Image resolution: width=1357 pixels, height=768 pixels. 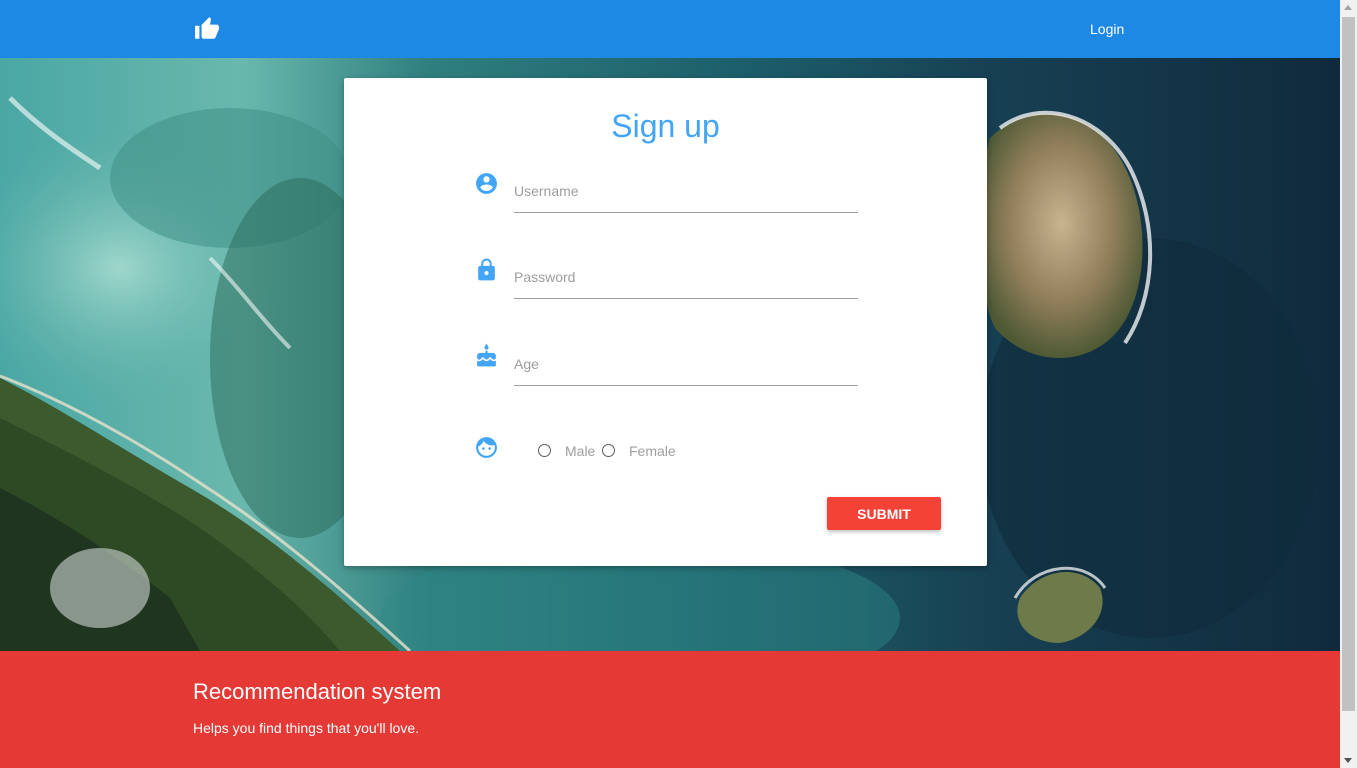 What do you see at coordinates (608, 450) in the screenshot?
I see `female-radio-button` at bounding box center [608, 450].